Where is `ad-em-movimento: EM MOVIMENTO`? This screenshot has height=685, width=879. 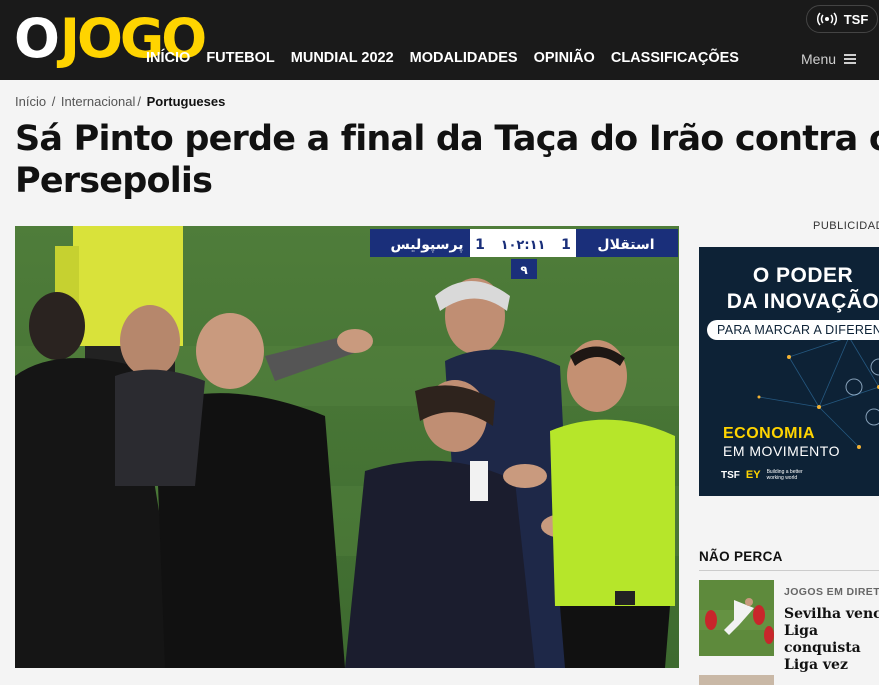 ad-em-movimento: EM MOVIMENTO is located at coordinates (781, 451).